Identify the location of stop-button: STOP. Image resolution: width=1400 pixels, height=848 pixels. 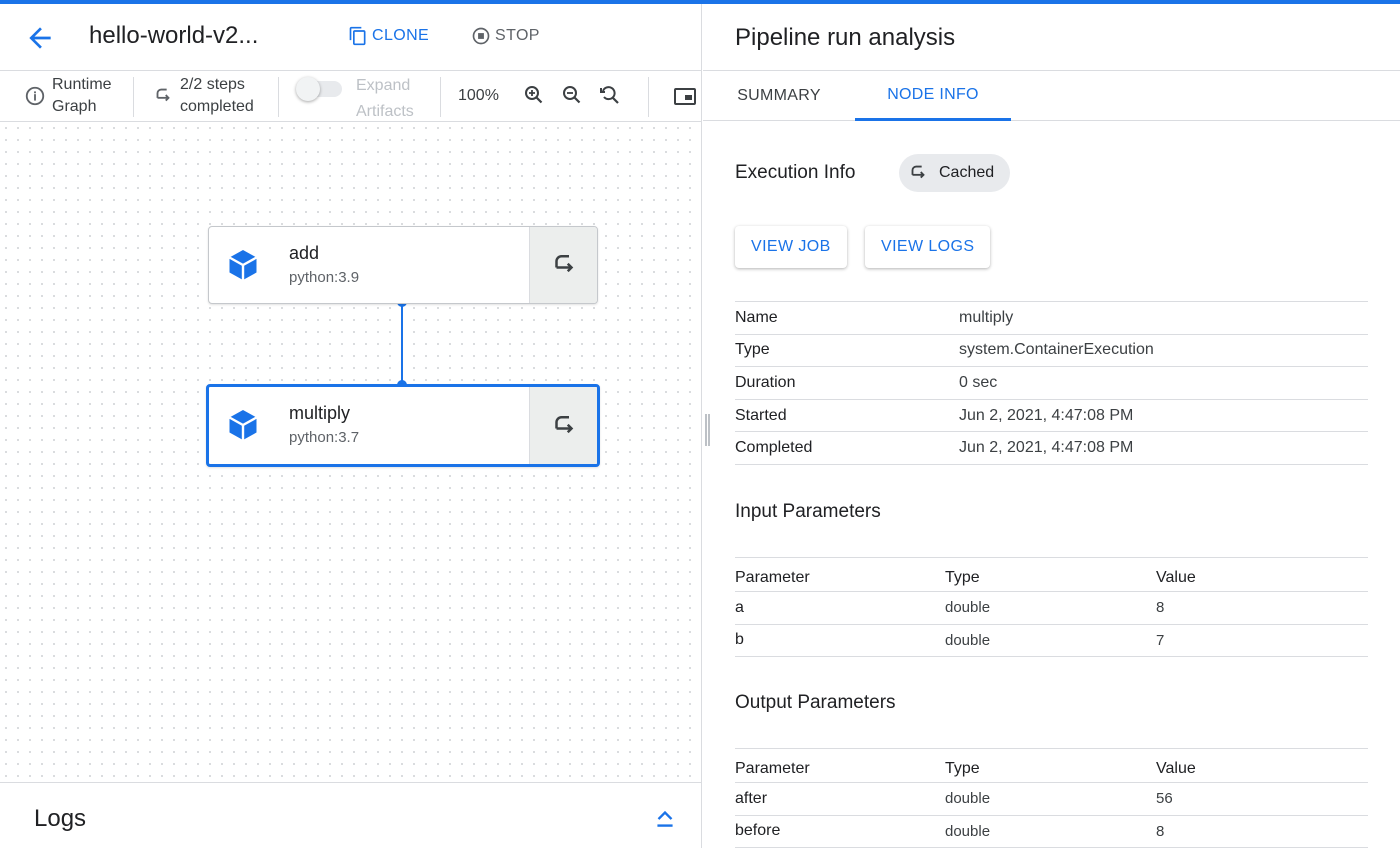
(505, 36).